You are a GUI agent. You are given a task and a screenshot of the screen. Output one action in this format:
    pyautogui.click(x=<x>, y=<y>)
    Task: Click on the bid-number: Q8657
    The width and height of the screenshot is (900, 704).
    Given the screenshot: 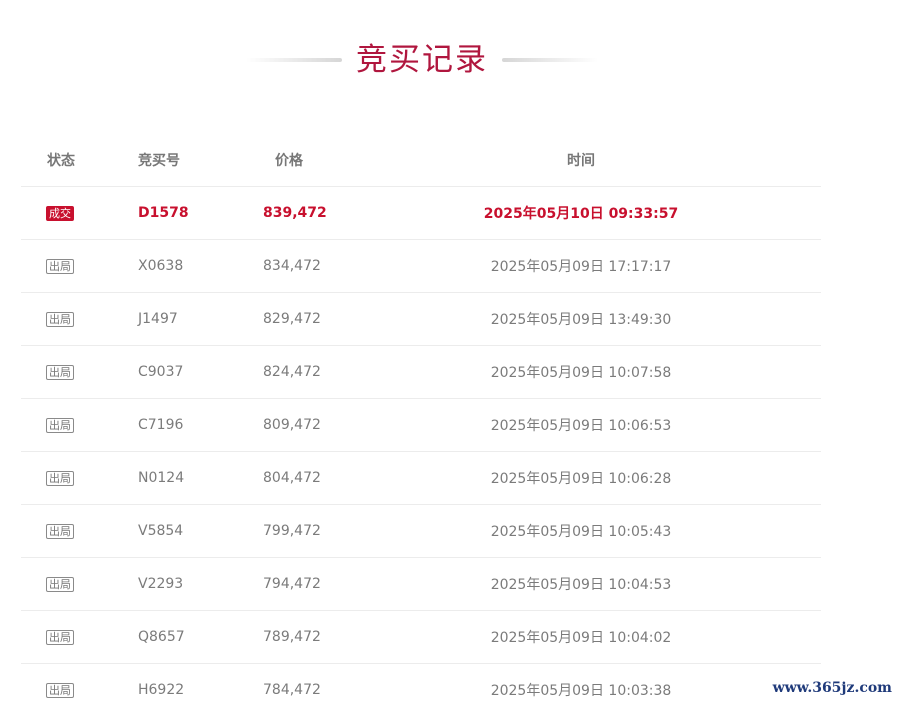 What is the action you would take?
    pyautogui.click(x=161, y=637)
    